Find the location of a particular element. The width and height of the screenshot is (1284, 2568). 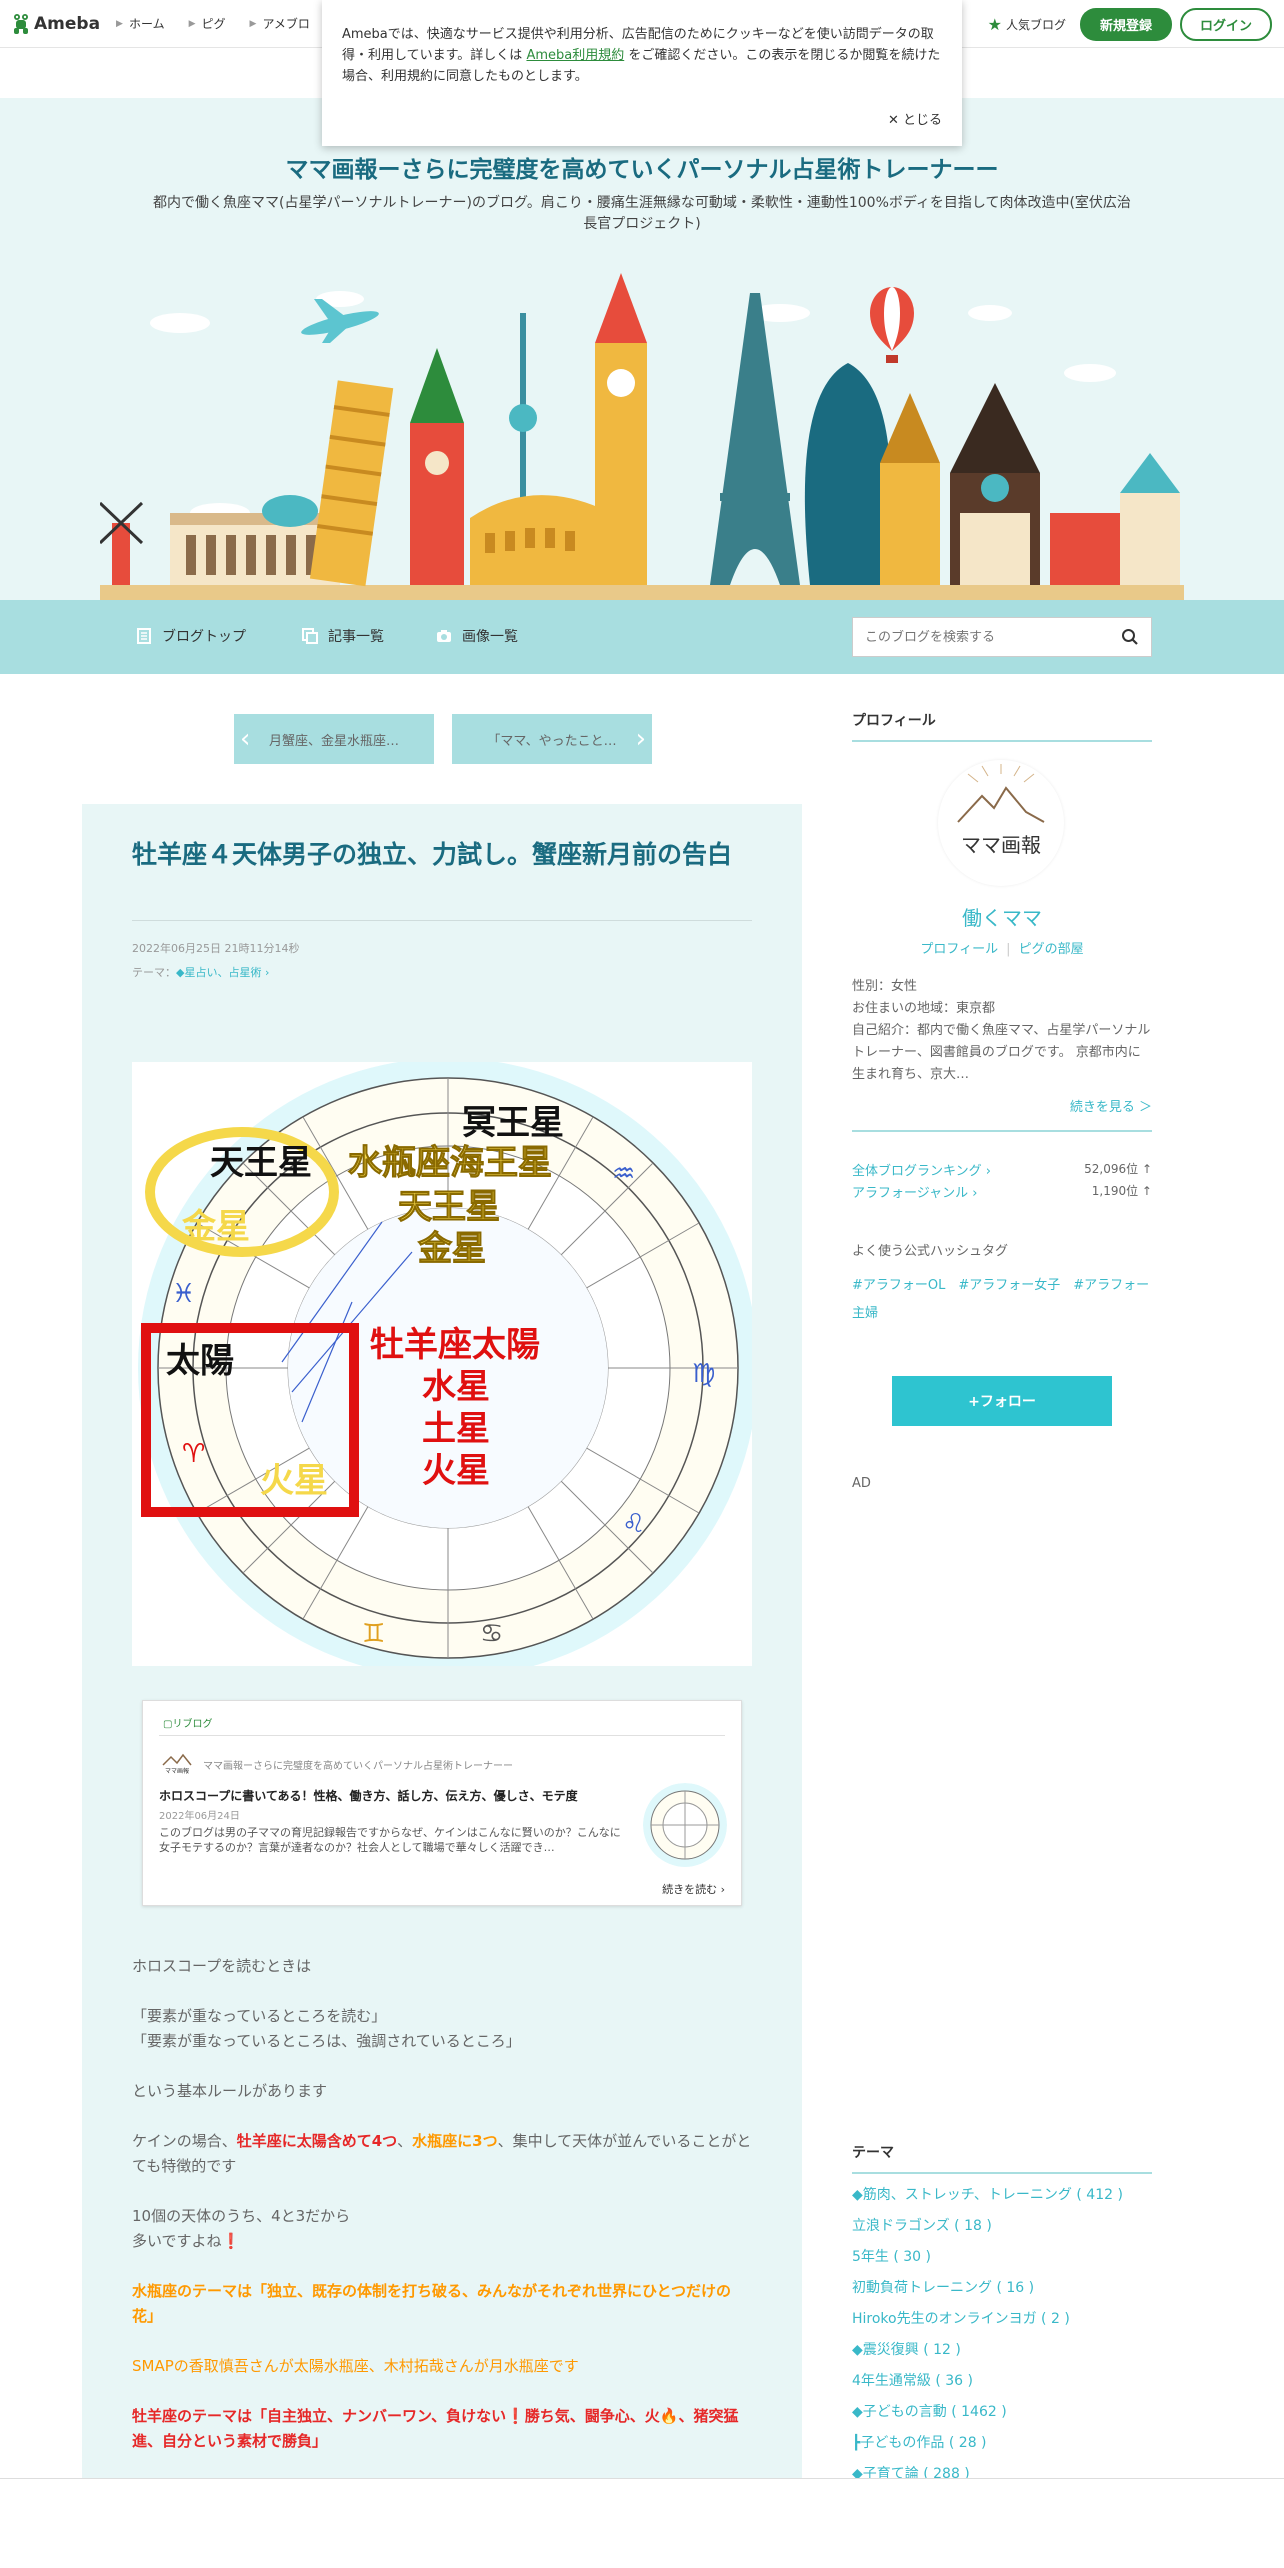

nav-article-list-label: 記事一覧 is located at coordinates (356, 637).